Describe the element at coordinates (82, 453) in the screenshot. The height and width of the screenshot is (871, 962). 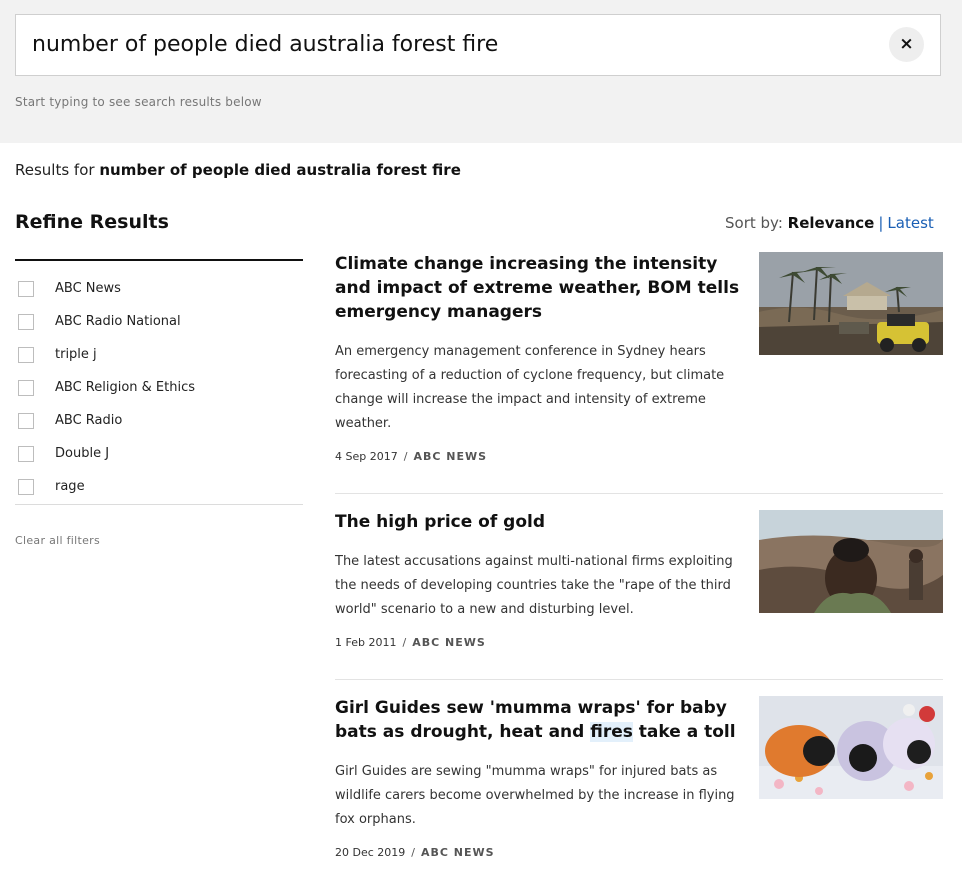
I see `filter-label: Double J` at that location.